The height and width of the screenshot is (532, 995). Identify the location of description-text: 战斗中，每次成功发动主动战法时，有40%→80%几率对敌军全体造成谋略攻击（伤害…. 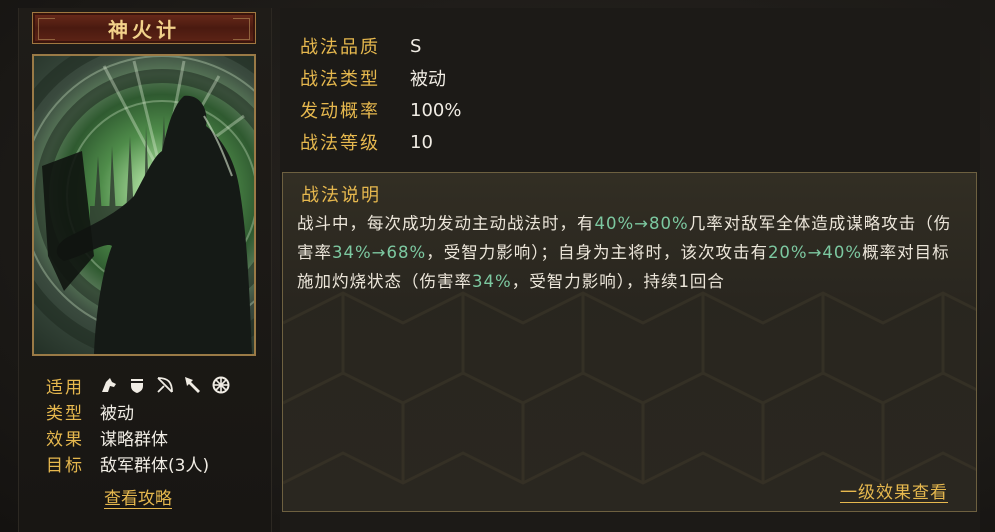
(631, 252).